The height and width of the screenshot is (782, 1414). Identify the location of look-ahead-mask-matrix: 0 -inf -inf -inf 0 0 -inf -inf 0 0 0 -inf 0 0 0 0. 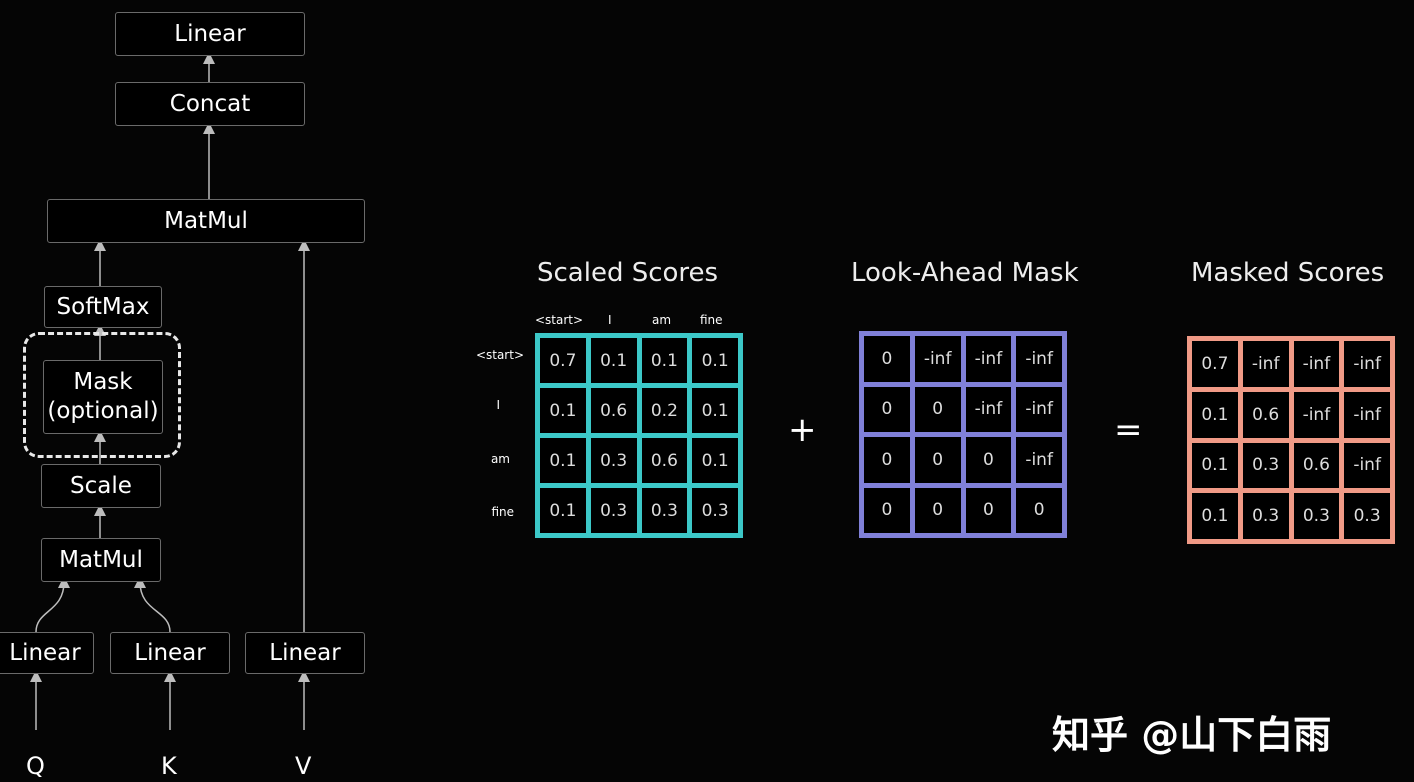
(963, 434).